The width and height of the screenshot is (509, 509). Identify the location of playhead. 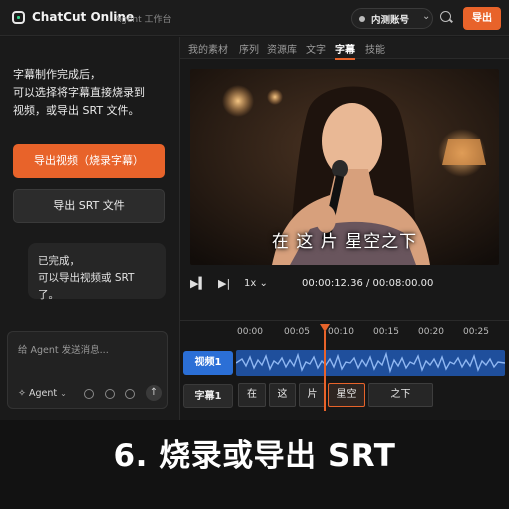
(325, 371).